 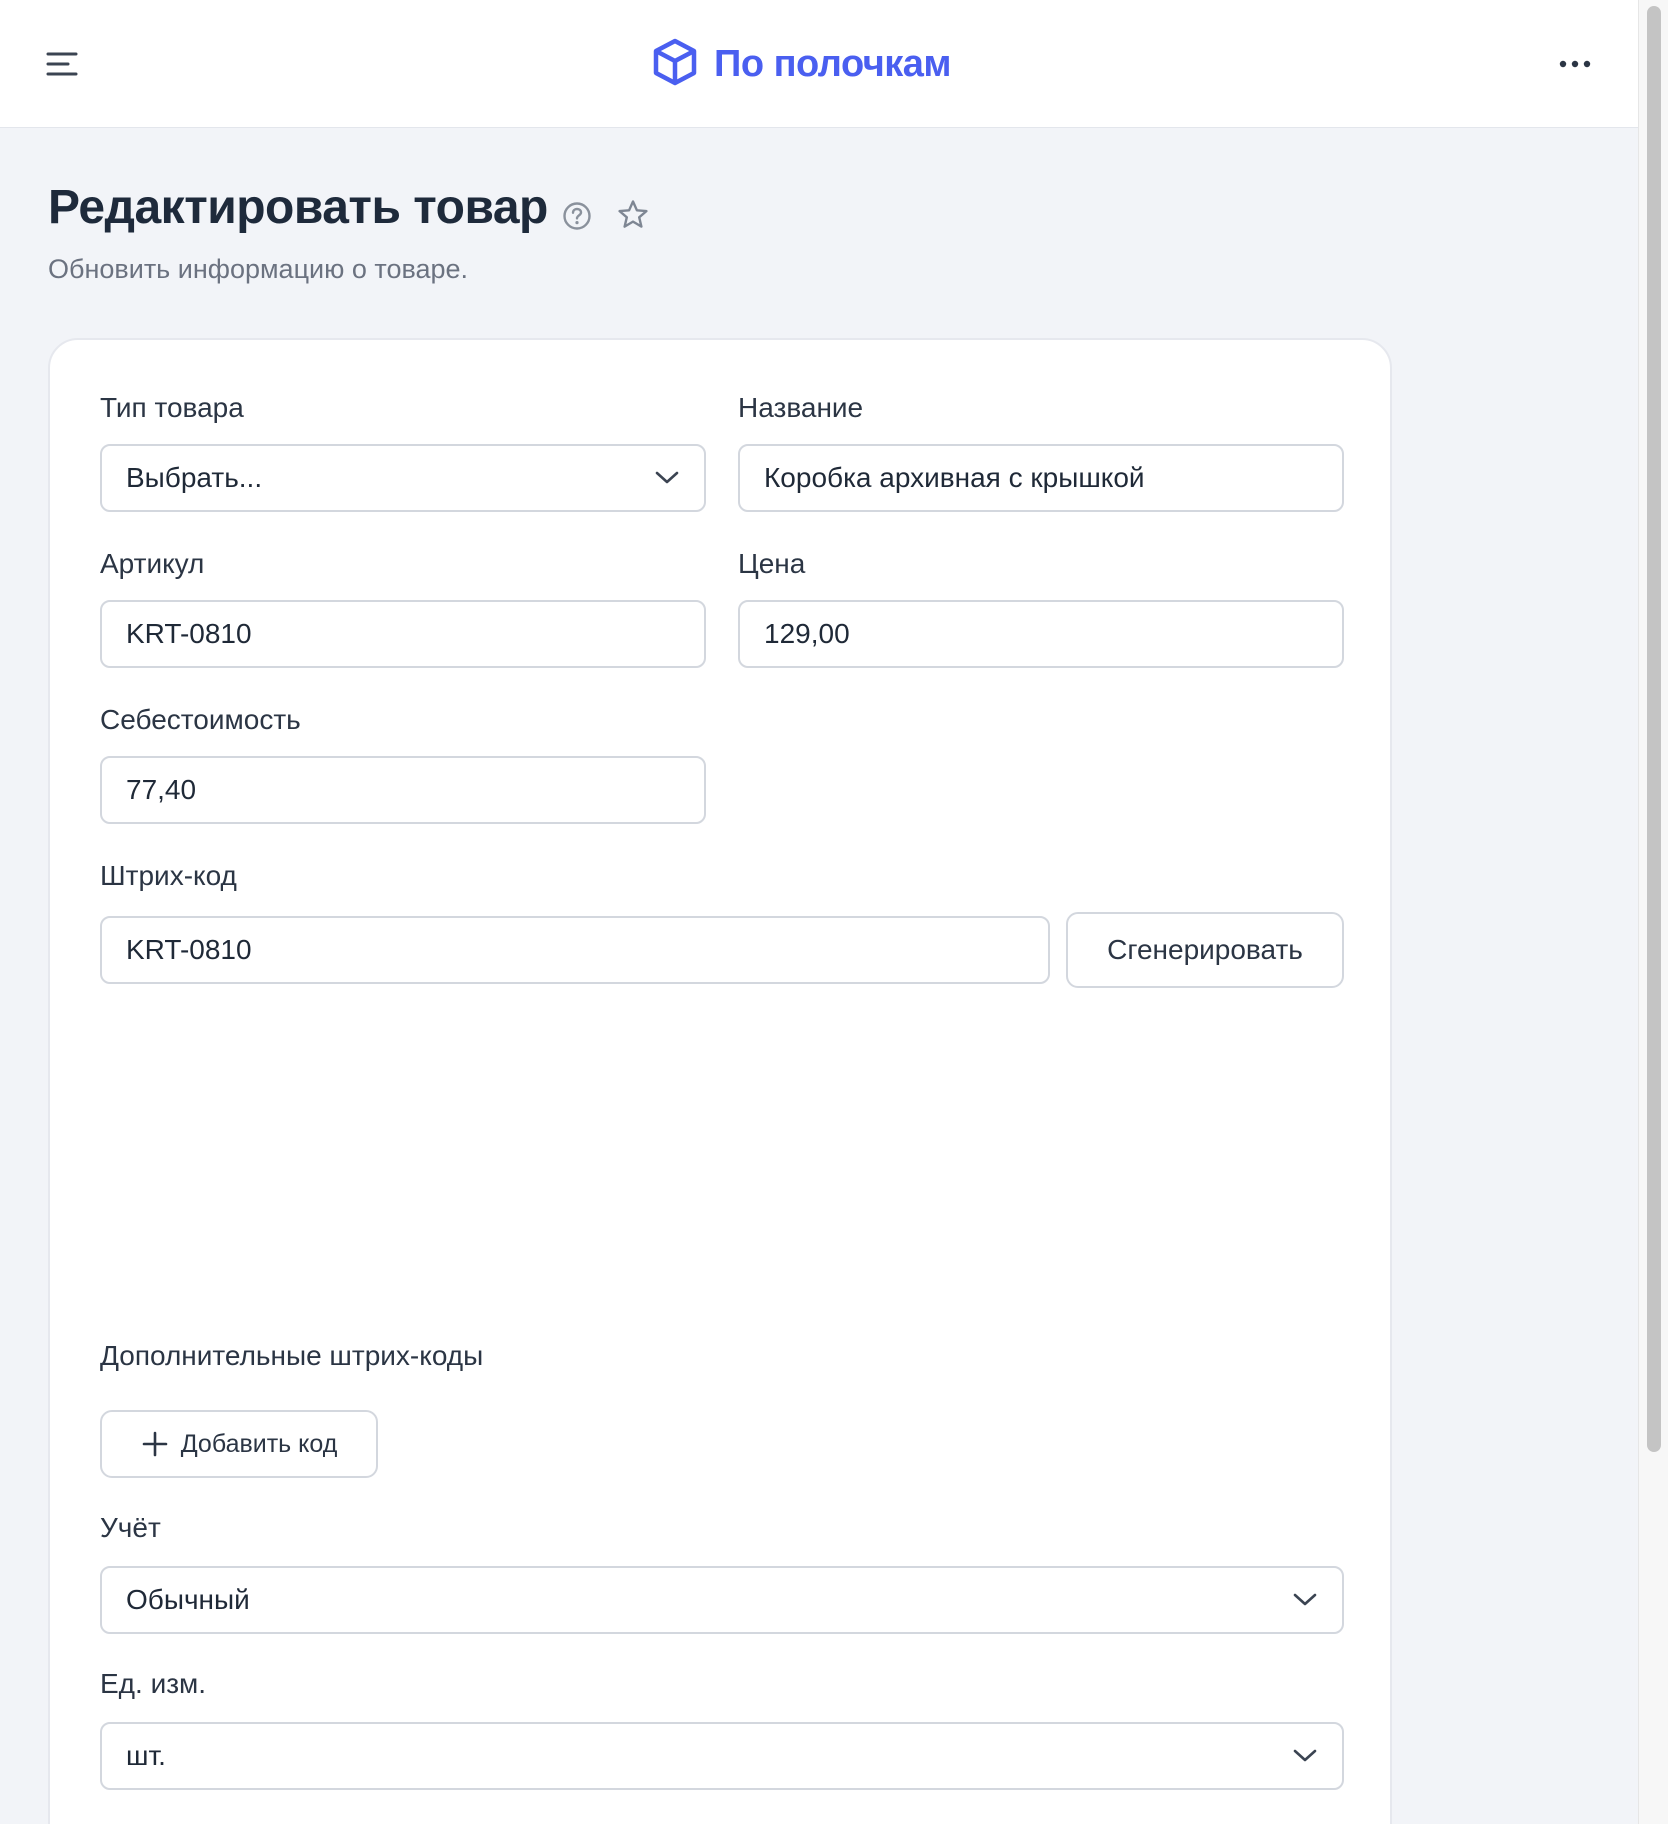 What do you see at coordinates (577, 216) in the screenshot?
I see `help-icon` at bounding box center [577, 216].